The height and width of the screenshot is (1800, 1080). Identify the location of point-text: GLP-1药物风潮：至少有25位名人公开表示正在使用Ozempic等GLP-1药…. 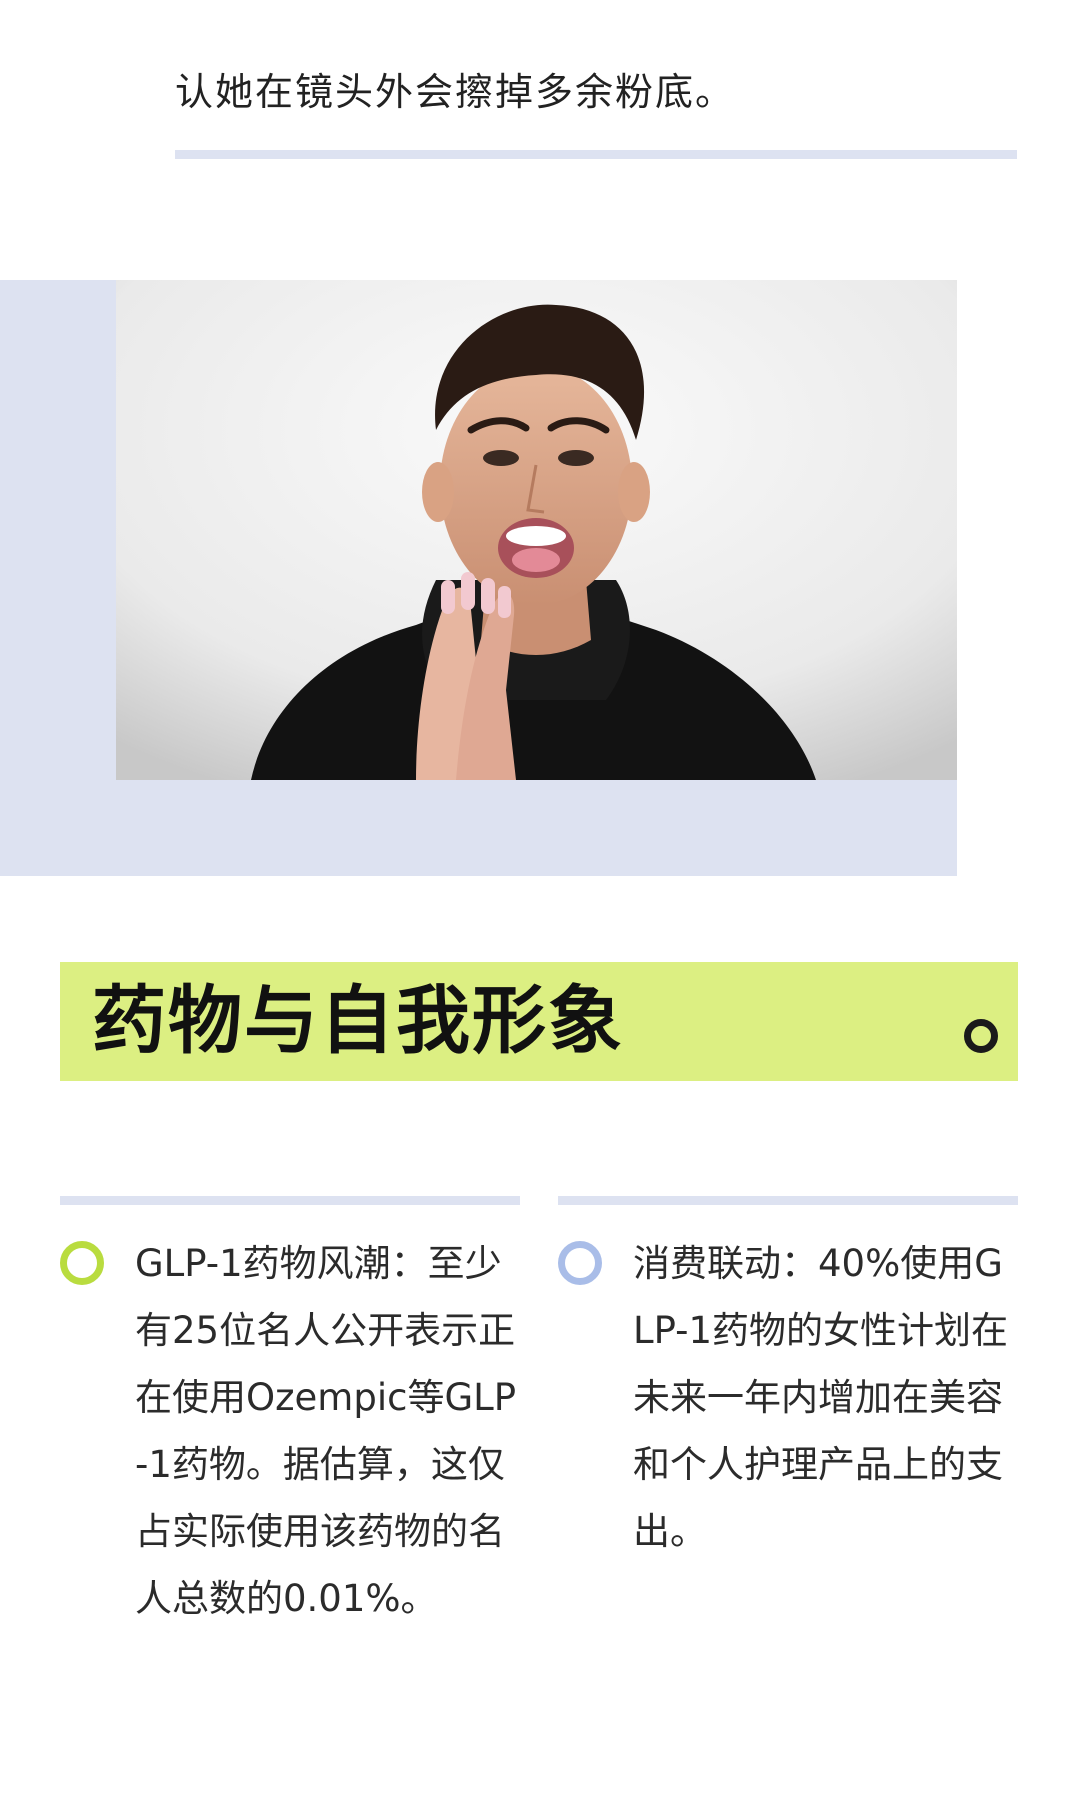
(326, 1431).